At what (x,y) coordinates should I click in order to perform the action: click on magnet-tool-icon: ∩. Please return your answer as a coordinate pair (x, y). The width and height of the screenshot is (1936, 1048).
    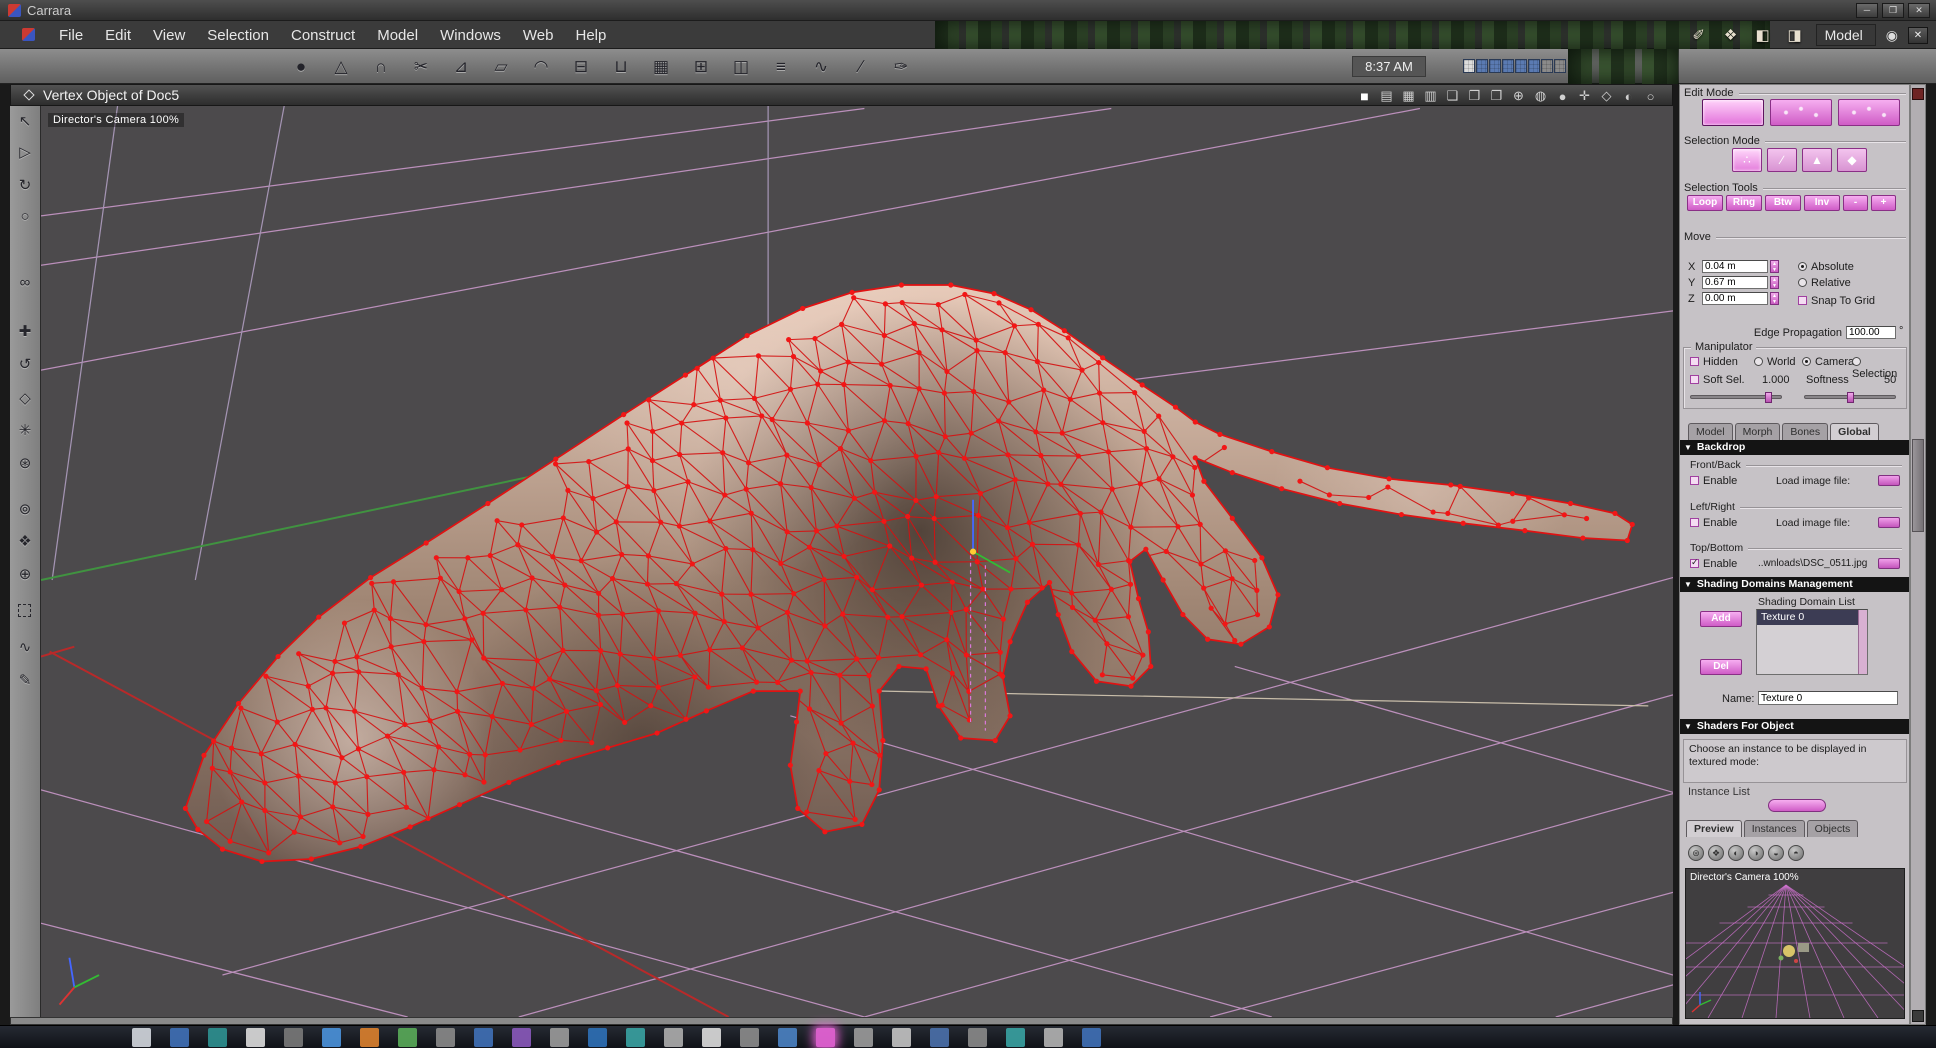
    Looking at the image, I should click on (381, 67).